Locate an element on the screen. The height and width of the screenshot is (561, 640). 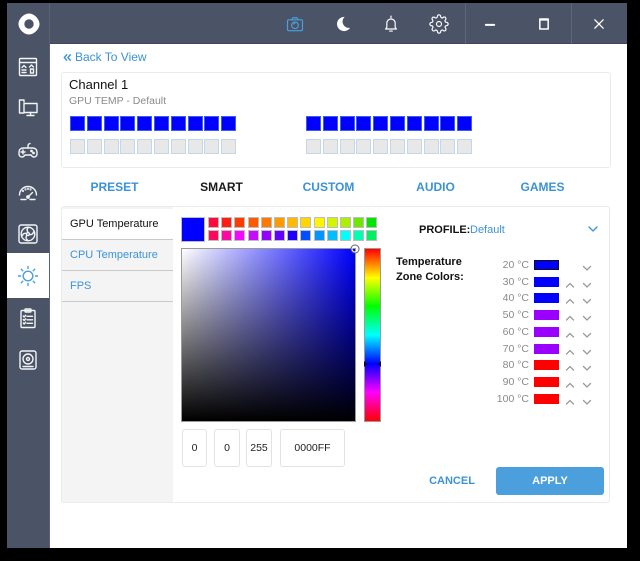
color-picker-cursor is located at coordinates (355, 249).